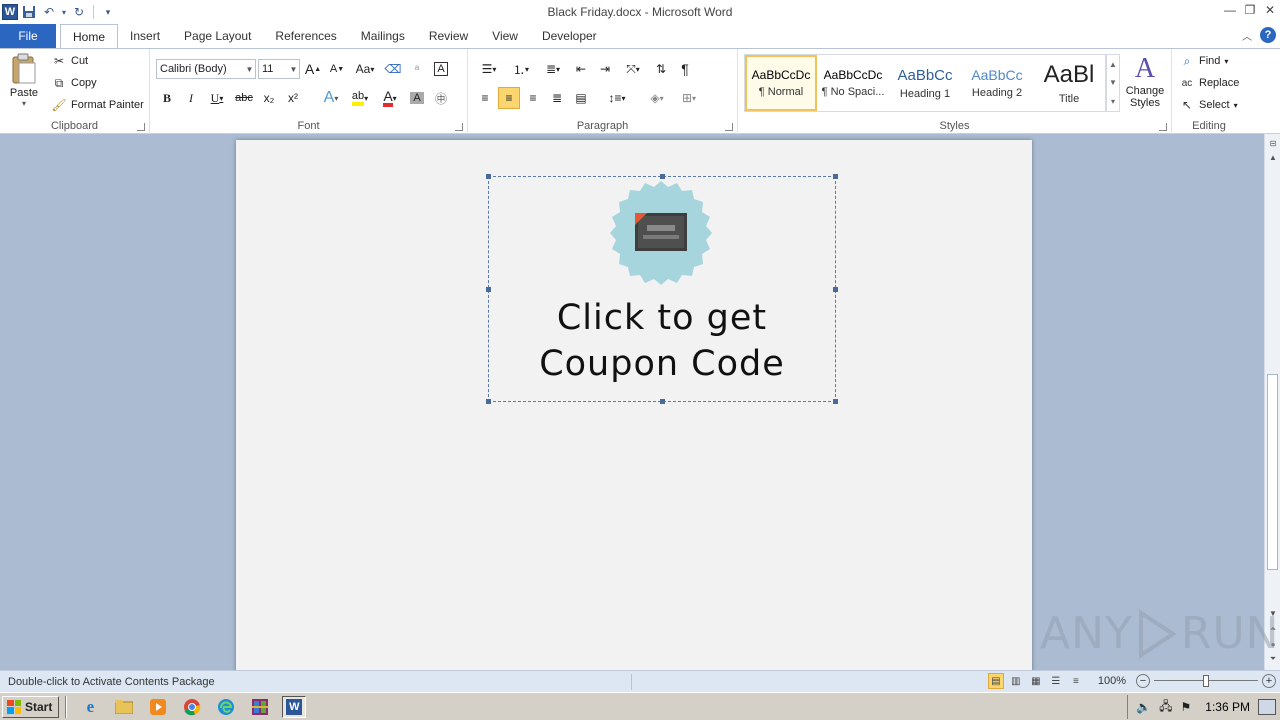 The image size is (1280, 720). Describe the element at coordinates (331, 98) in the screenshot. I see `text-effects-icon: A ▾` at that location.